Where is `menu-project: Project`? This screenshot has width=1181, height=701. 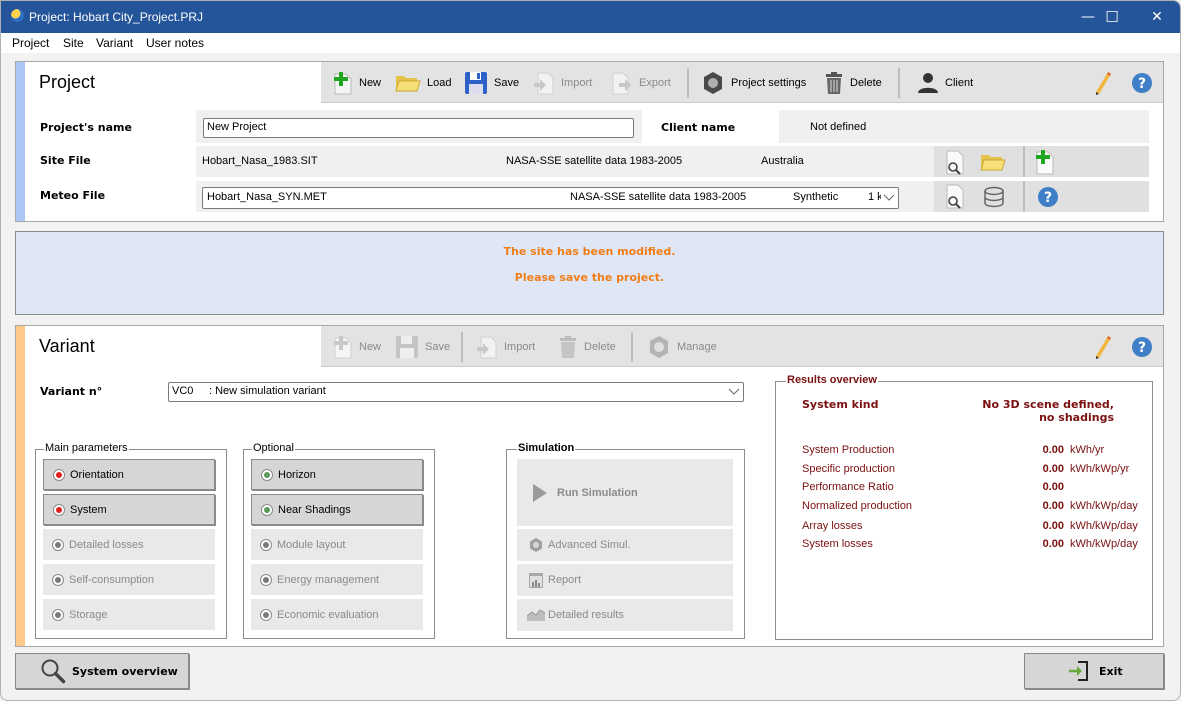 menu-project: Project is located at coordinates (30, 43).